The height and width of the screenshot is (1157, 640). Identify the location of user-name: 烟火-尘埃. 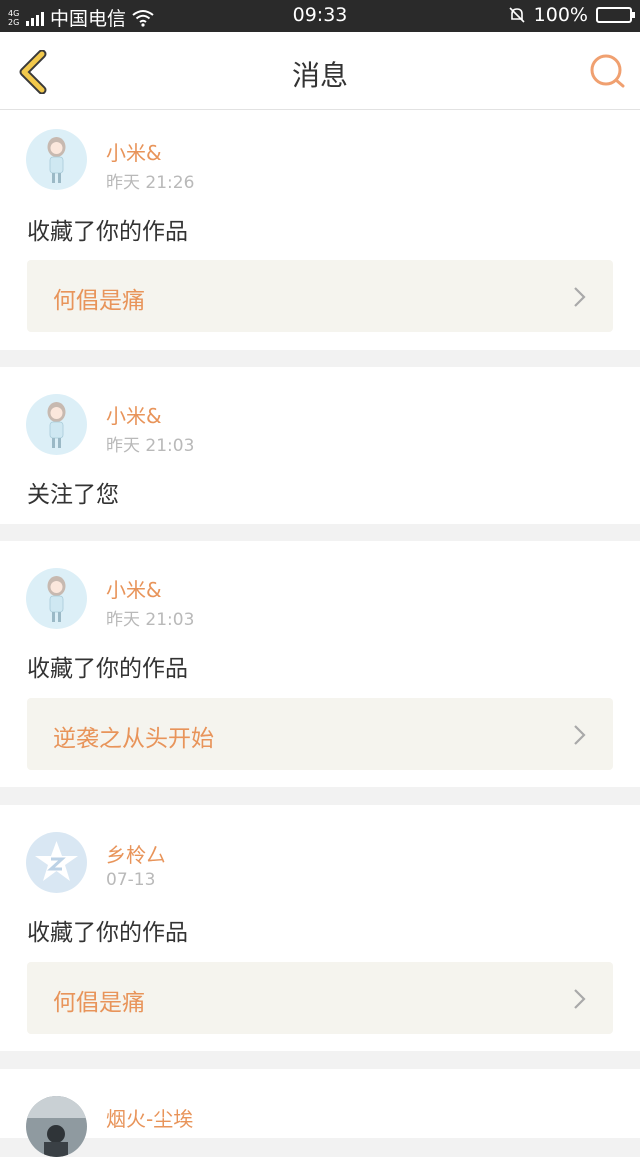
(149, 1117).